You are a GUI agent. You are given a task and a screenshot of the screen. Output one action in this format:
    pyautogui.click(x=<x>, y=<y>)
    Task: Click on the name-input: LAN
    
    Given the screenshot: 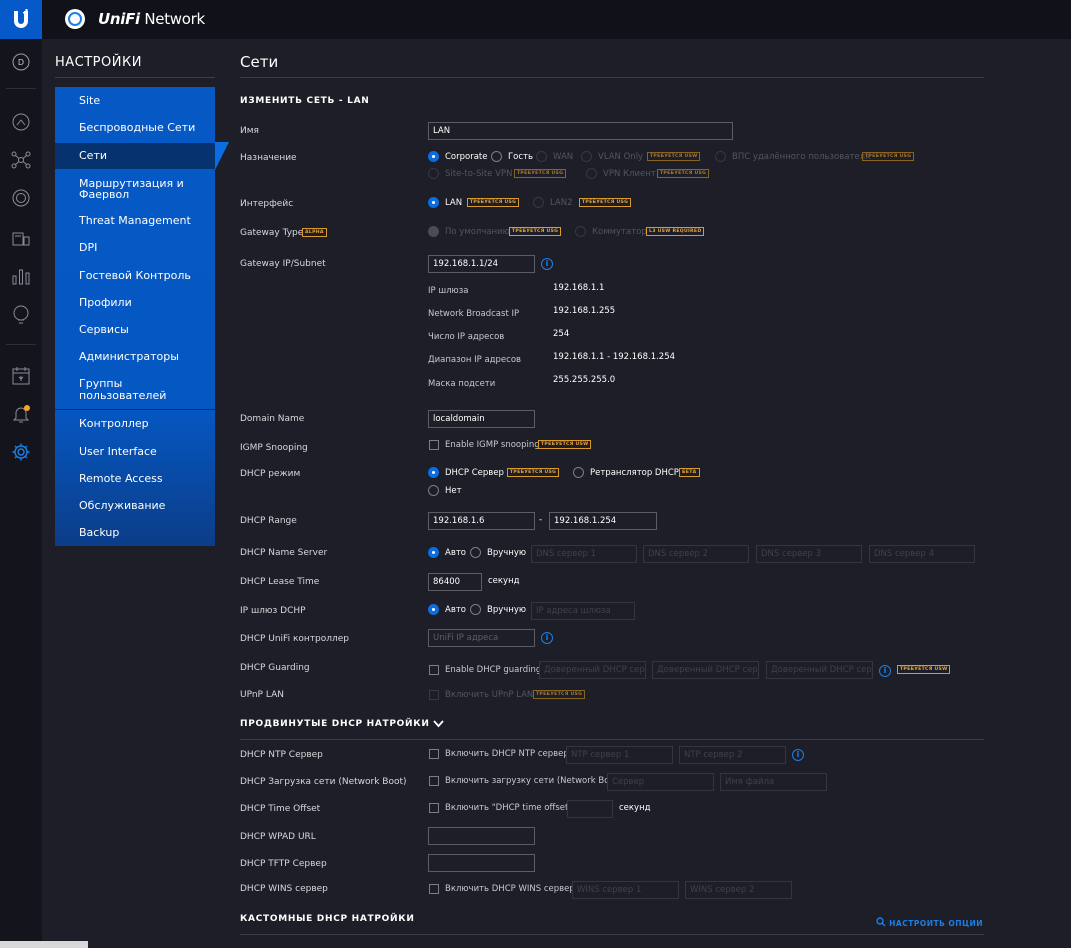 What is the action you would take?
    pyautogui.click(x=580, y=131)
    